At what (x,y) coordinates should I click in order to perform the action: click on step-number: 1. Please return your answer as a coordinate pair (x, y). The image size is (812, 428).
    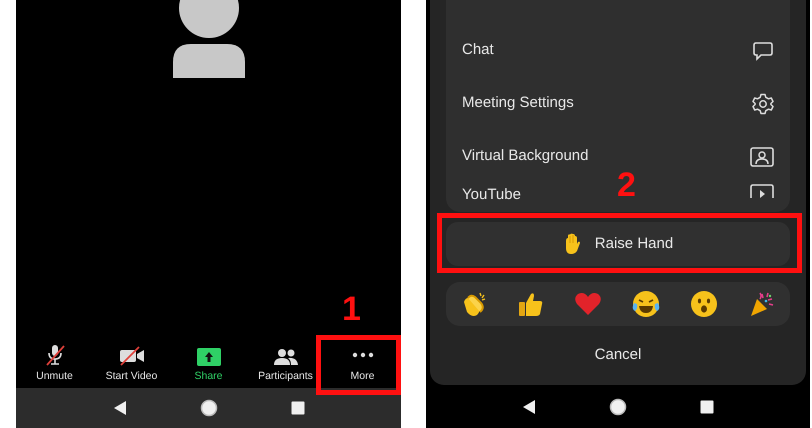
    Looking at the image, I should click on (351, 309).